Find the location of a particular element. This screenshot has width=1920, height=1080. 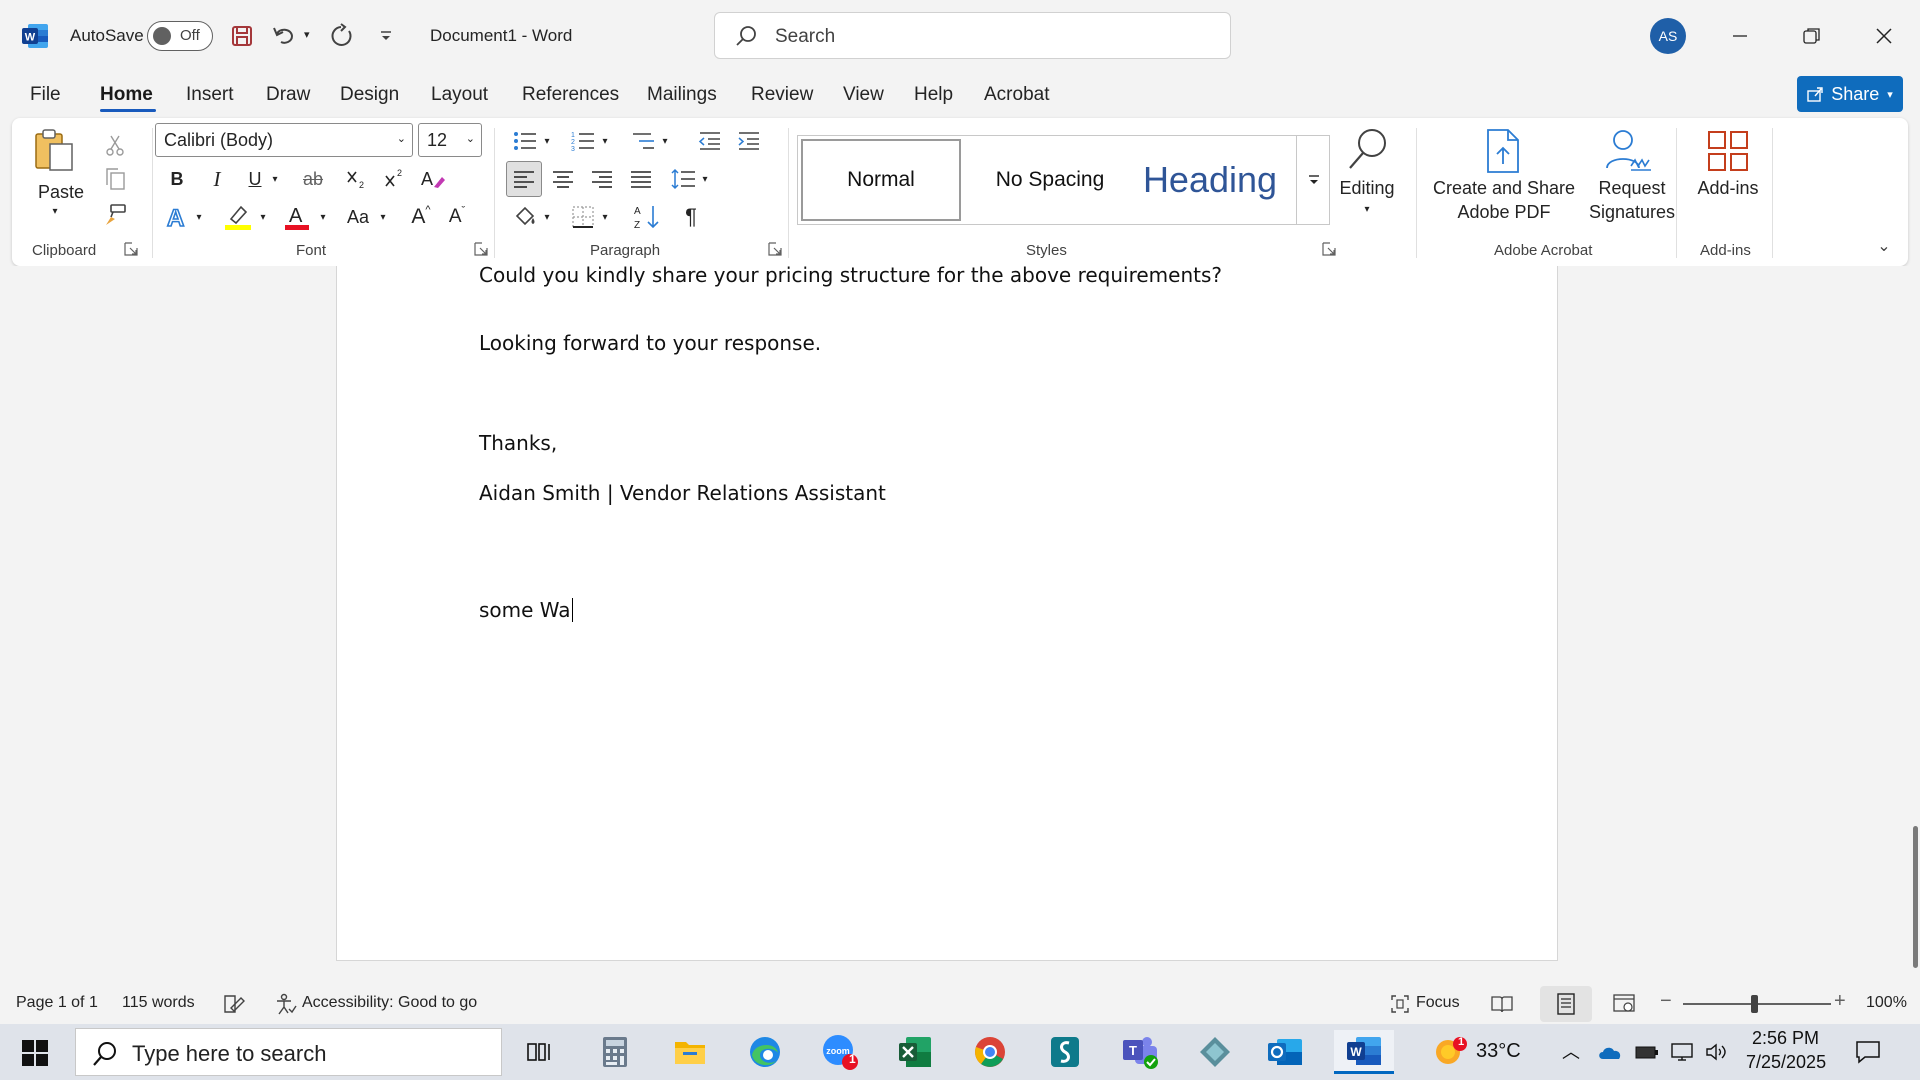

clear-formatting-icon: A is located at coordinates (433, 179).